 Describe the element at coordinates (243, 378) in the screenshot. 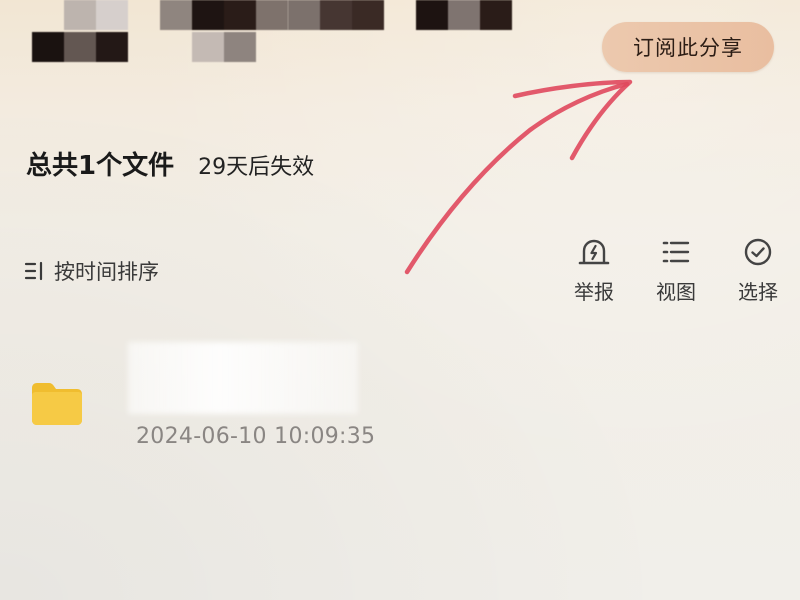

I see `redacted-file-name` at that location.